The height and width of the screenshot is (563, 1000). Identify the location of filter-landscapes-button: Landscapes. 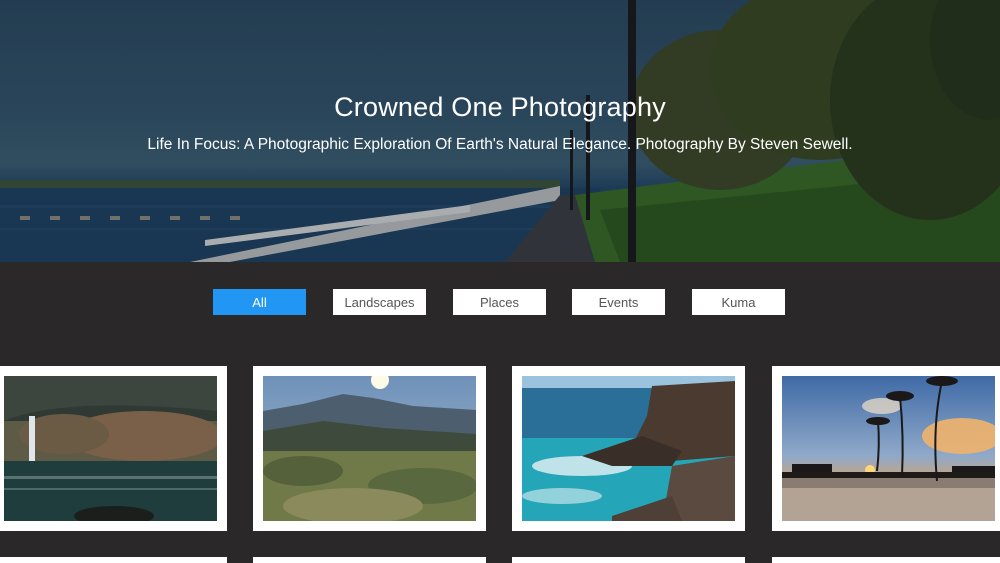
(379, 302).